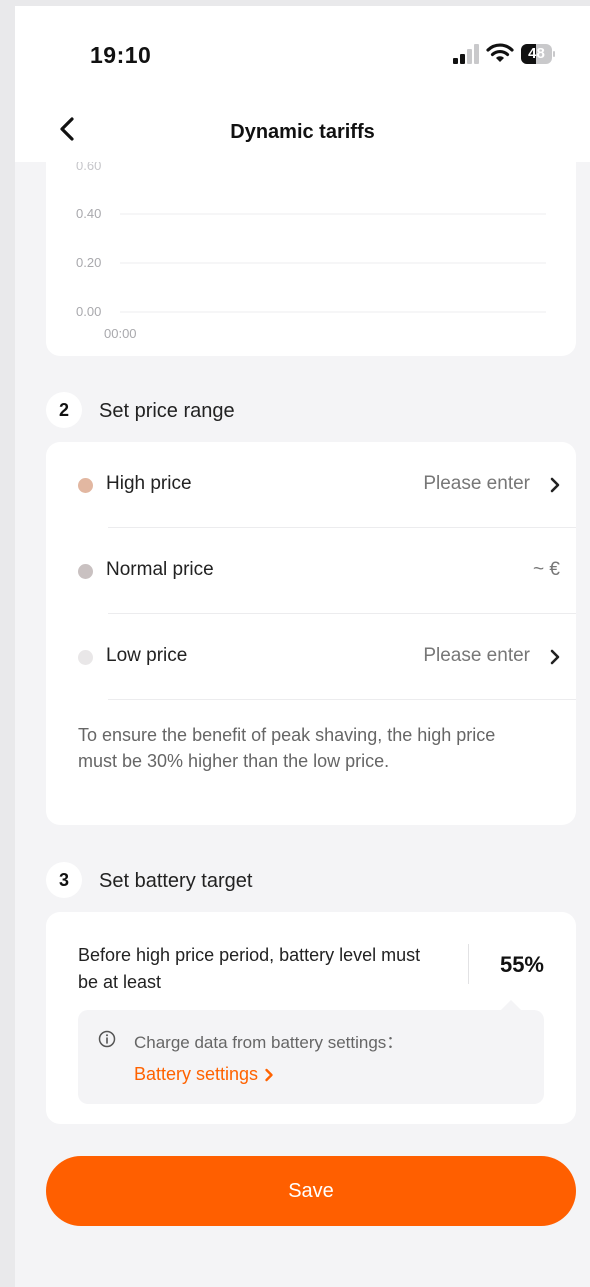 Image resolution: width=590 pixels, height=1287 pixels. What do you see at coordinates (89, 311) in the screenshot?
I see `y-tick-label: 0.00` at bounding box center [89, 311].